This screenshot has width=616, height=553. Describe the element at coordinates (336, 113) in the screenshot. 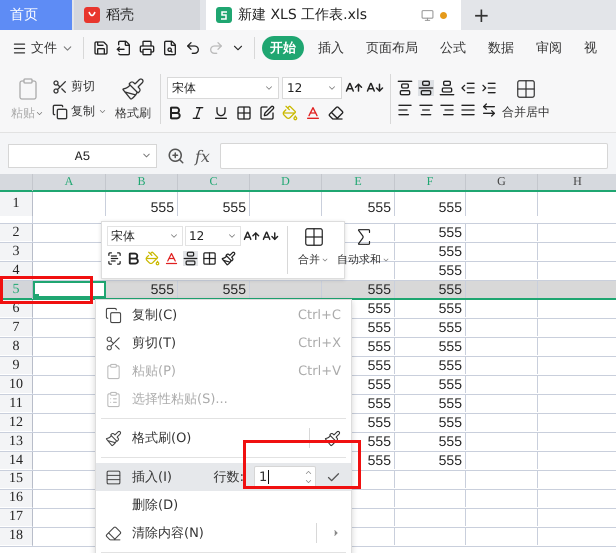

I see `eraser-icon` at that location.